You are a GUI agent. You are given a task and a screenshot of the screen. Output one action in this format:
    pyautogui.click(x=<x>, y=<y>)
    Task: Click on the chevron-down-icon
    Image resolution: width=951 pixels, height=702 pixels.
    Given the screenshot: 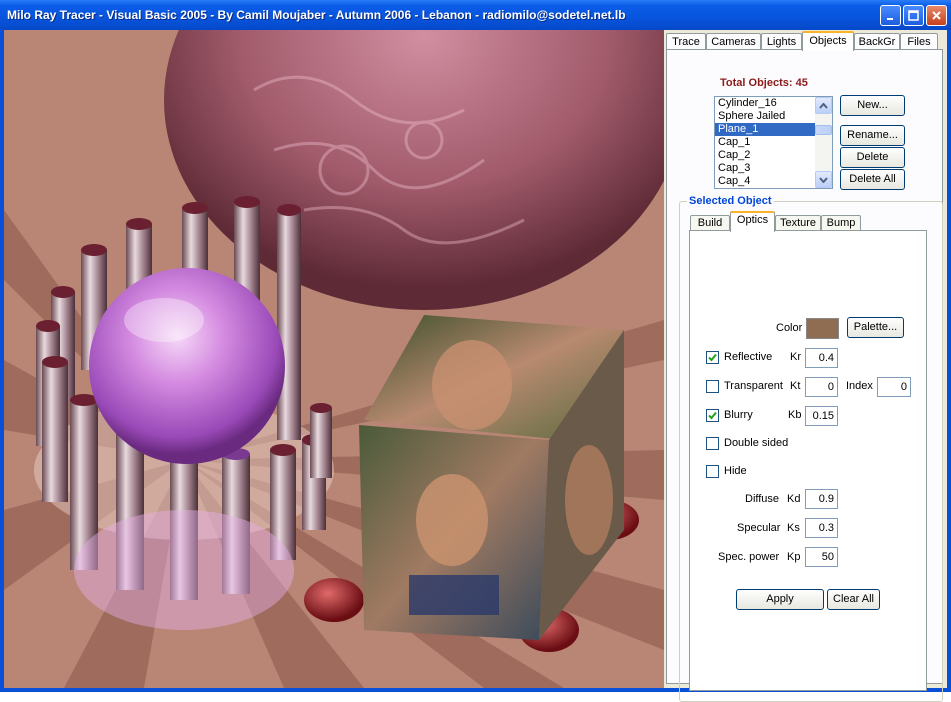 What is the action you would take?
    pyautogui.click(x=823, y=179)
    